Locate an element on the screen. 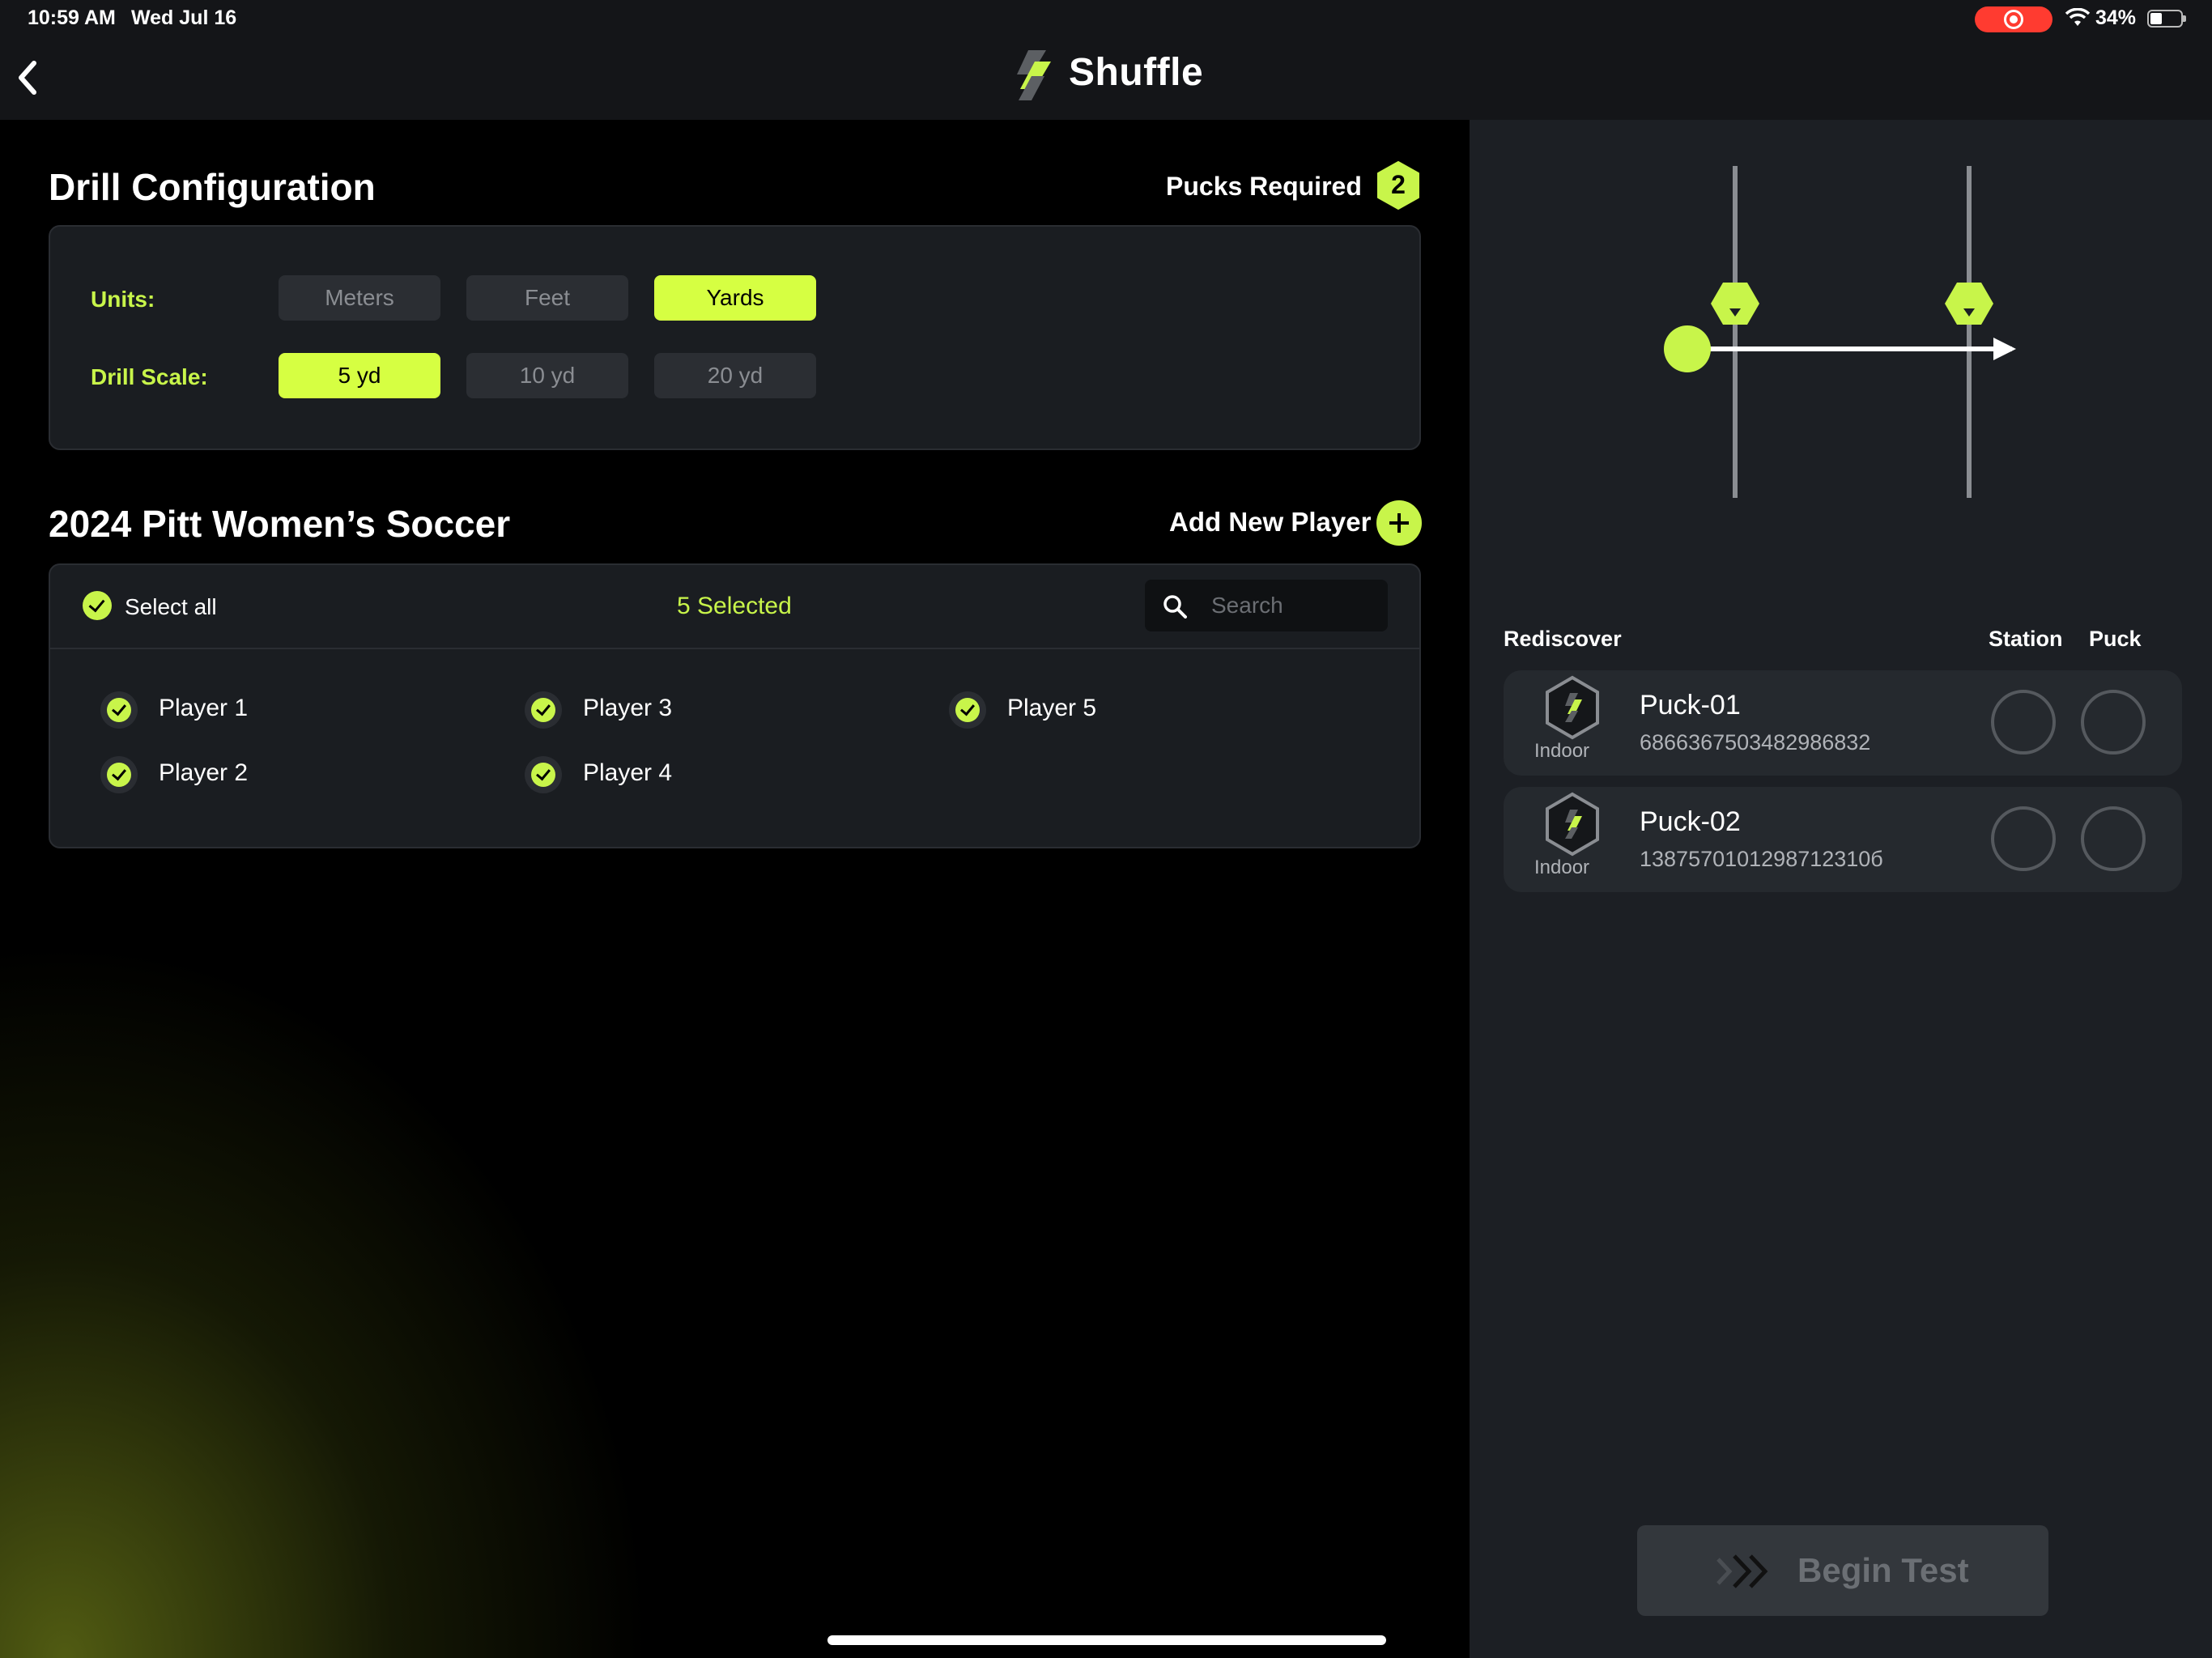 The width and height of the screenshot is (2212, 1658). battery-icon is located at coordinates (2166, 19).